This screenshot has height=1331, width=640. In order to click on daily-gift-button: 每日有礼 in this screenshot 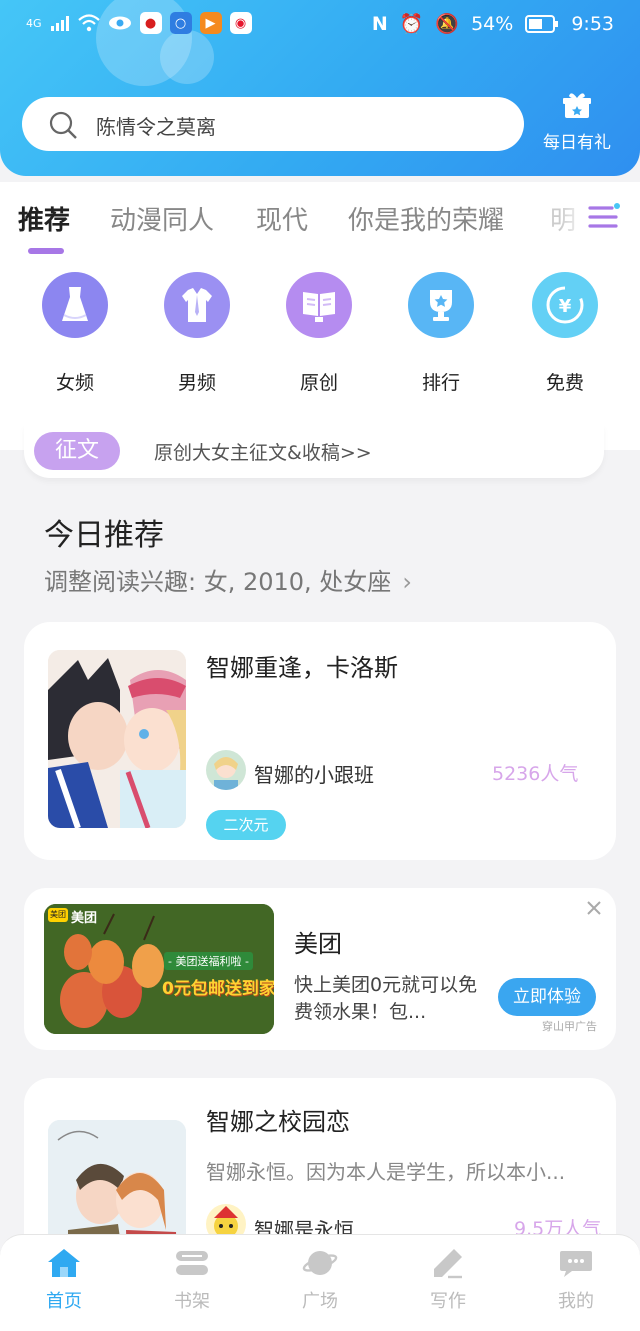, I will do `click(577, 124)`.